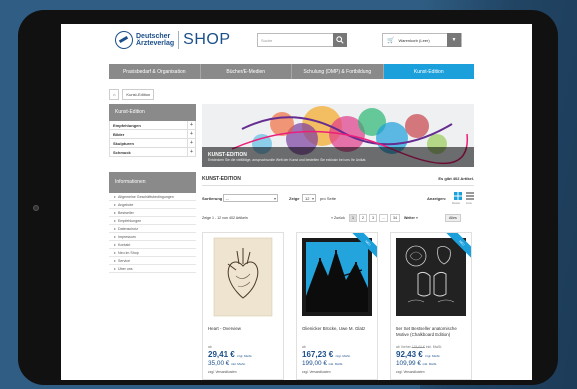  I want to click on product-name: Glienicker Brücke, Uwe M. Glatz, so click(339, 329).